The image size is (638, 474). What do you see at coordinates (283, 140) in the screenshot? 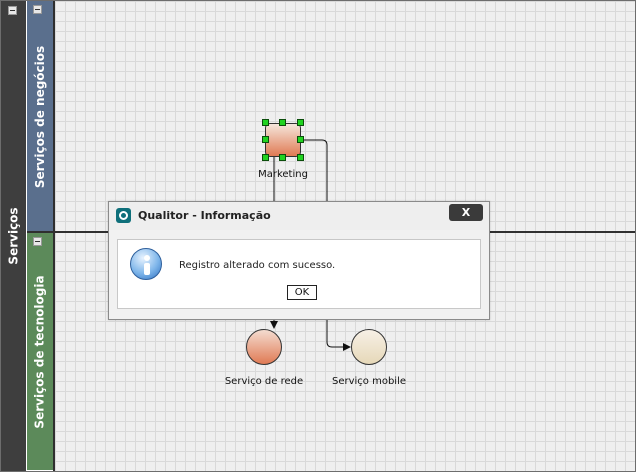
I see `task-marketing` at bounding box center [283, 140].